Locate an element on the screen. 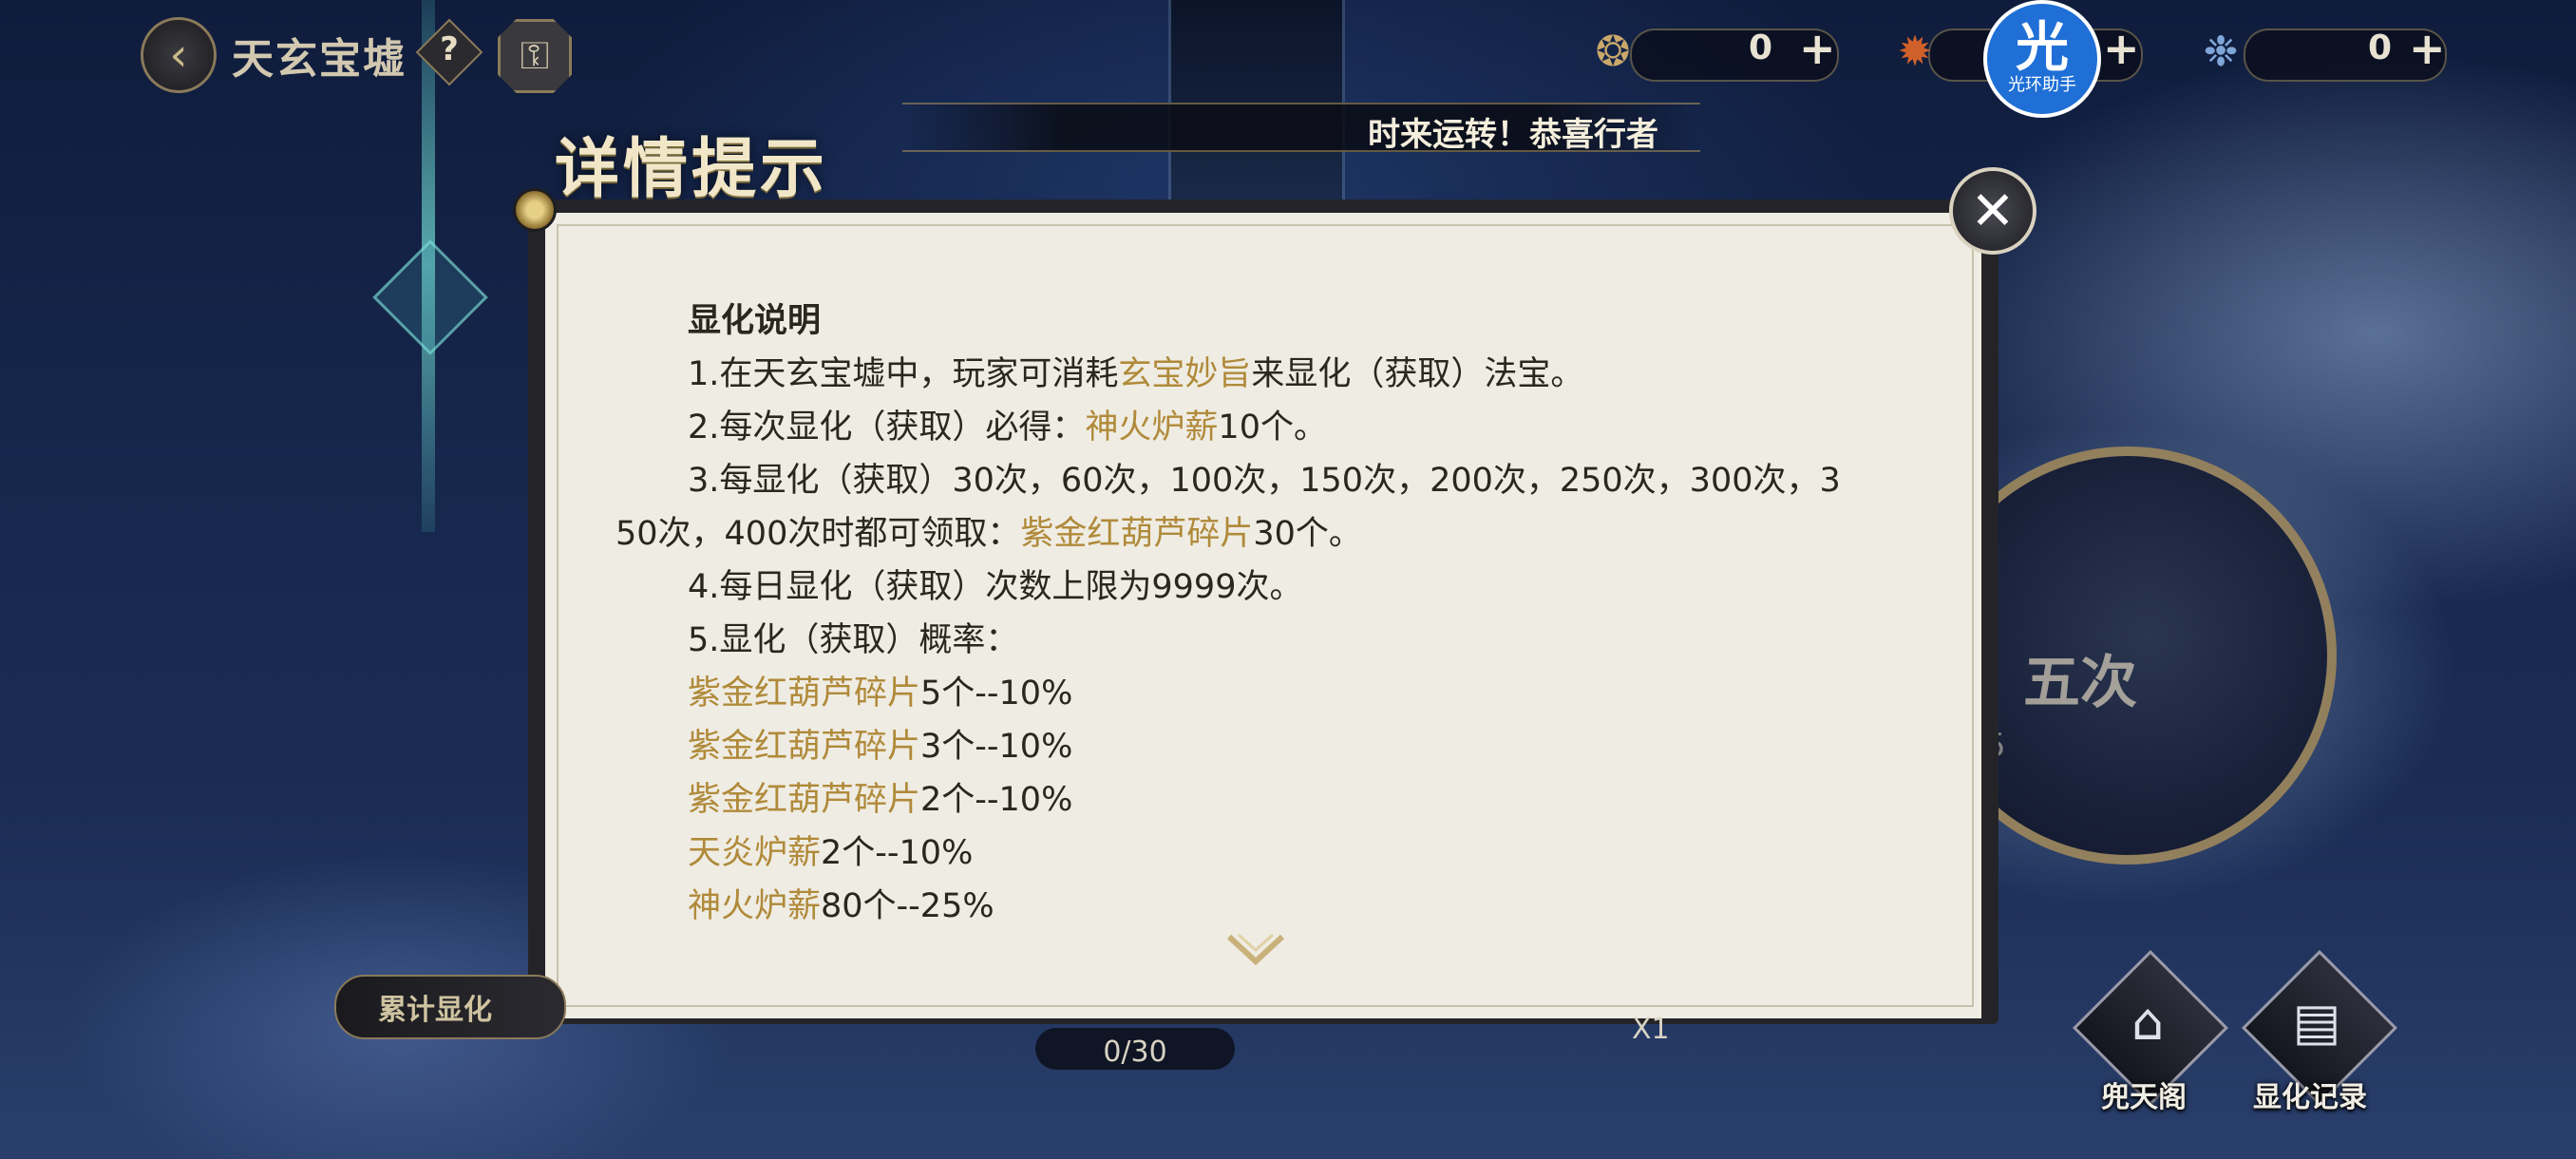  rule-line-5: 5.显化（获取）概率： is located at coordinates (853, 640).